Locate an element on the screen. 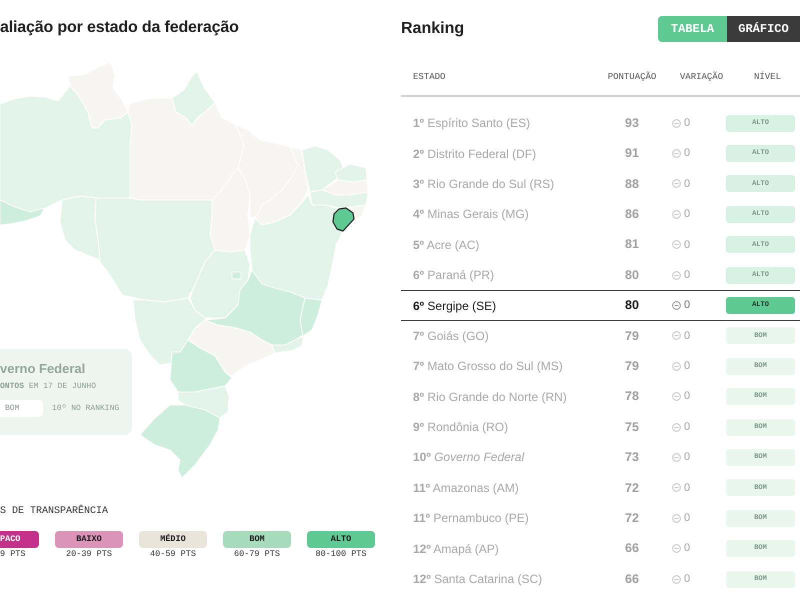 This screenshot has height=600, width=800. score-value: 86 is located at coordinates (632, 214).